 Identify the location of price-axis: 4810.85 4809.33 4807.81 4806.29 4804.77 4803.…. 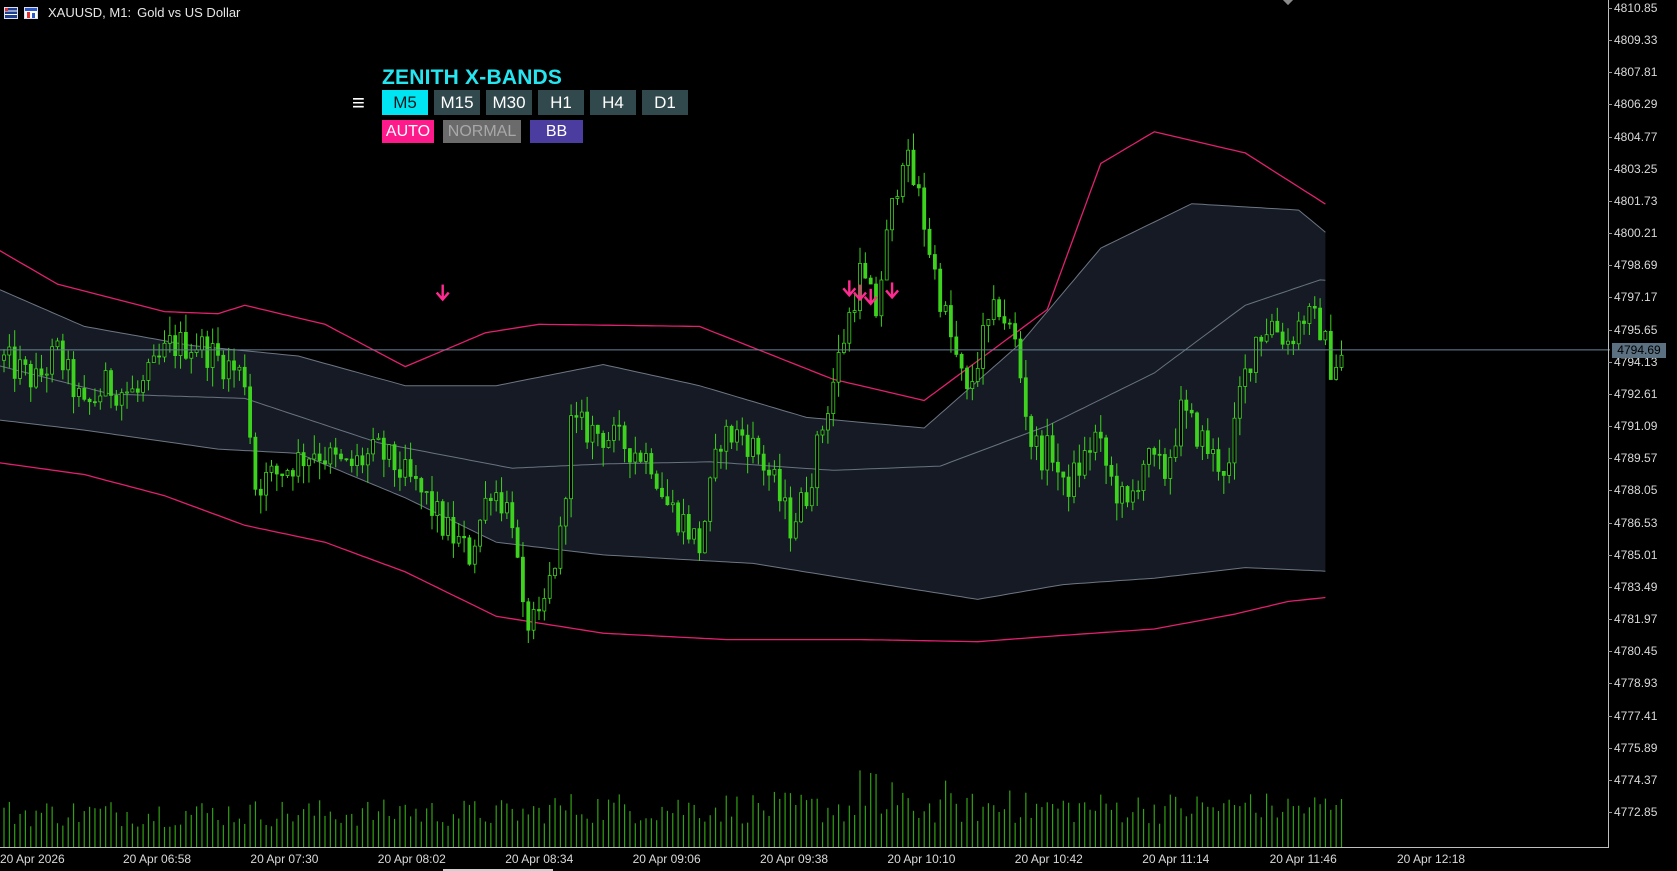
(1642, 435).